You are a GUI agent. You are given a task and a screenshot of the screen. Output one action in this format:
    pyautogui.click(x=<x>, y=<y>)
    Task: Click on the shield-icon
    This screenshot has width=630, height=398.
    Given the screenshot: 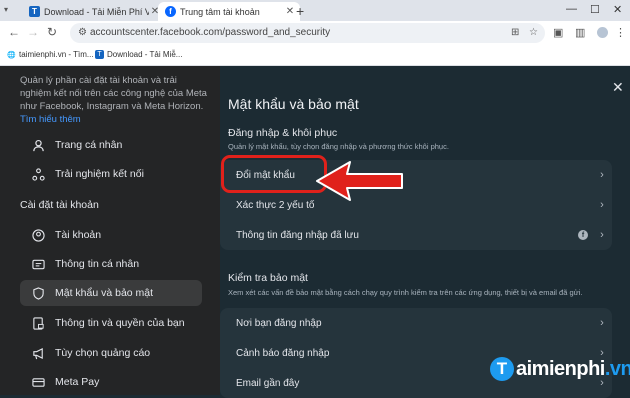 What is the action you would take?
    pyautogui.click(x=38, y=293)
    